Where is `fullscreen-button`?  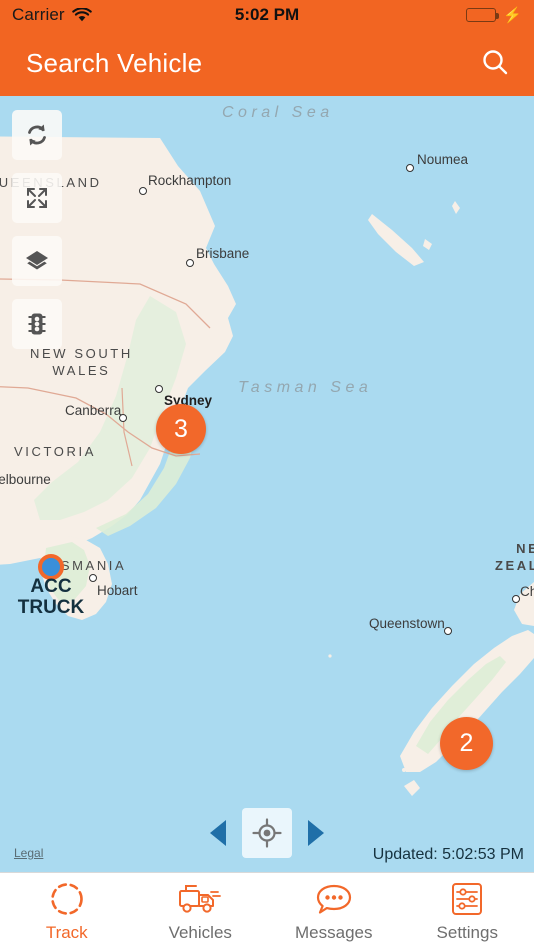
fullscreen-button is located at coordinates (37, 198).